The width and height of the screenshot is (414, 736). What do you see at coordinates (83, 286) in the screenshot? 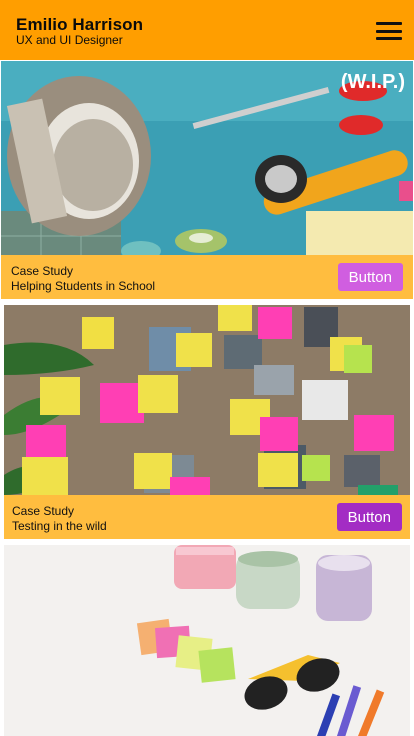
I see `card-title: Helping Students in School` at bounding box center [83, 286].